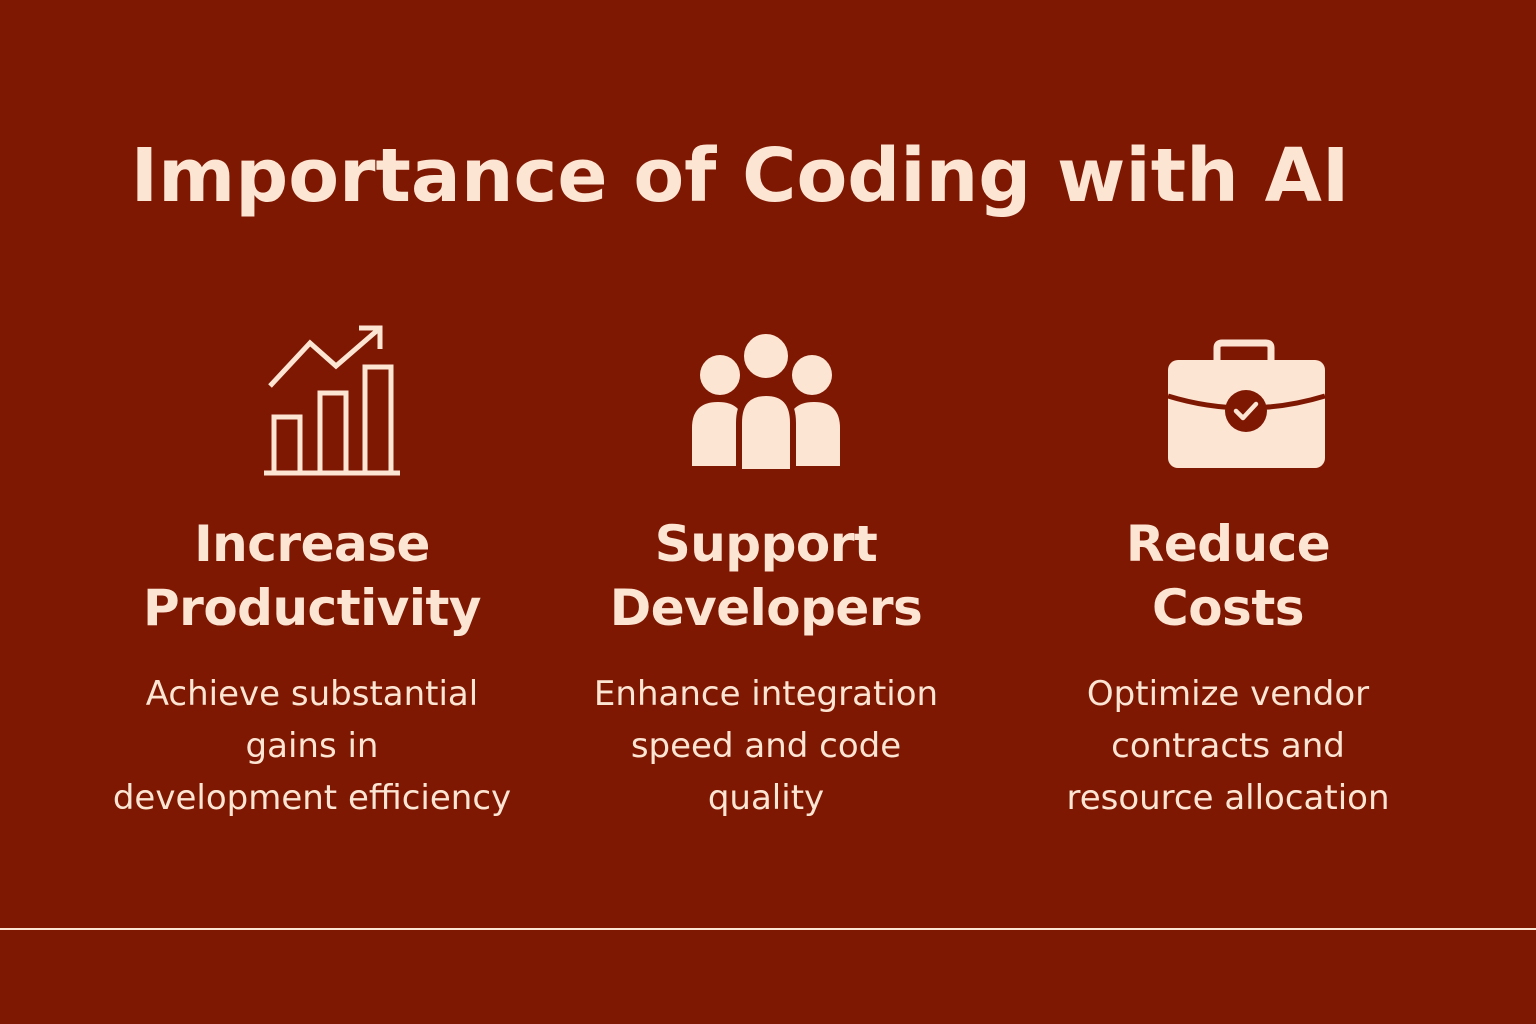 The width and height of the screenshot is (1536, 1024). Describe the element at coordinates (312, 608) in the screenshot. I see `card-heading-line: Productivity` at that location.